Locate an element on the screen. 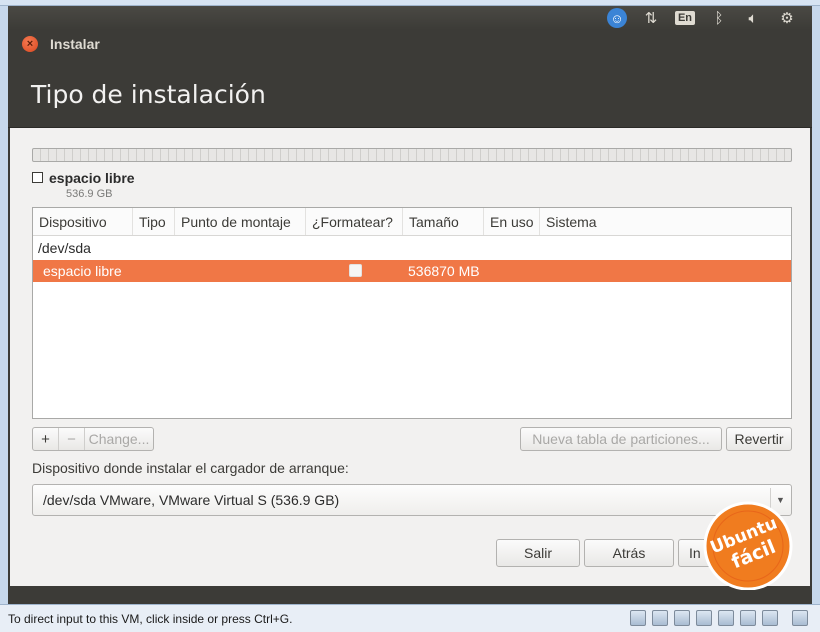 This screenshot has height=632, width=820. page-title: Tipo de instalación is located at coordinates (148, 94).